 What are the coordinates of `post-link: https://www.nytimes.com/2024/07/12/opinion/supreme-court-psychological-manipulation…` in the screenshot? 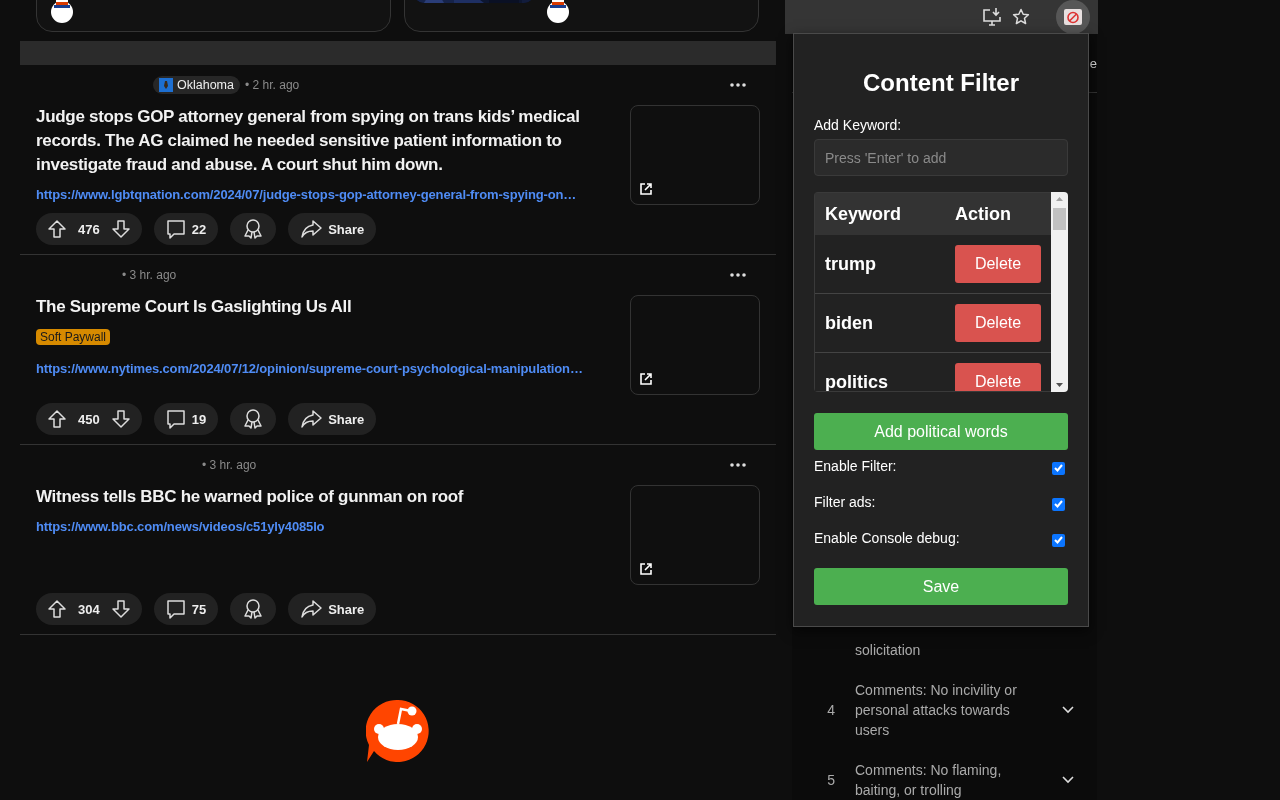 It's located at (328, 369).